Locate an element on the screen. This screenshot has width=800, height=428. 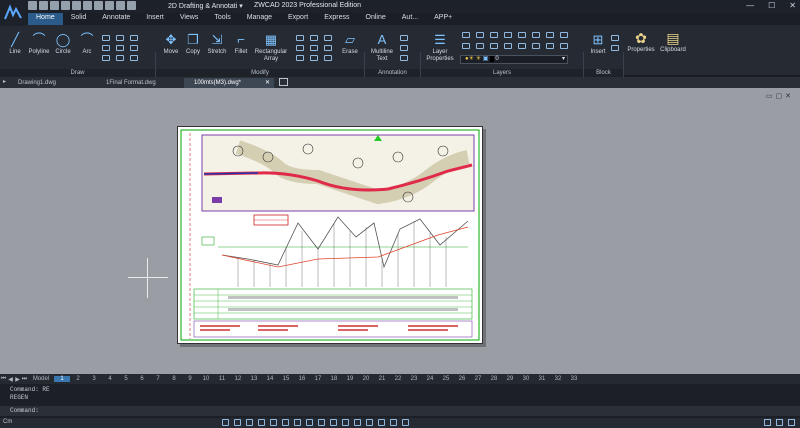
polyline-button: ⌒ Polyline is located at coordinates (39, 44).